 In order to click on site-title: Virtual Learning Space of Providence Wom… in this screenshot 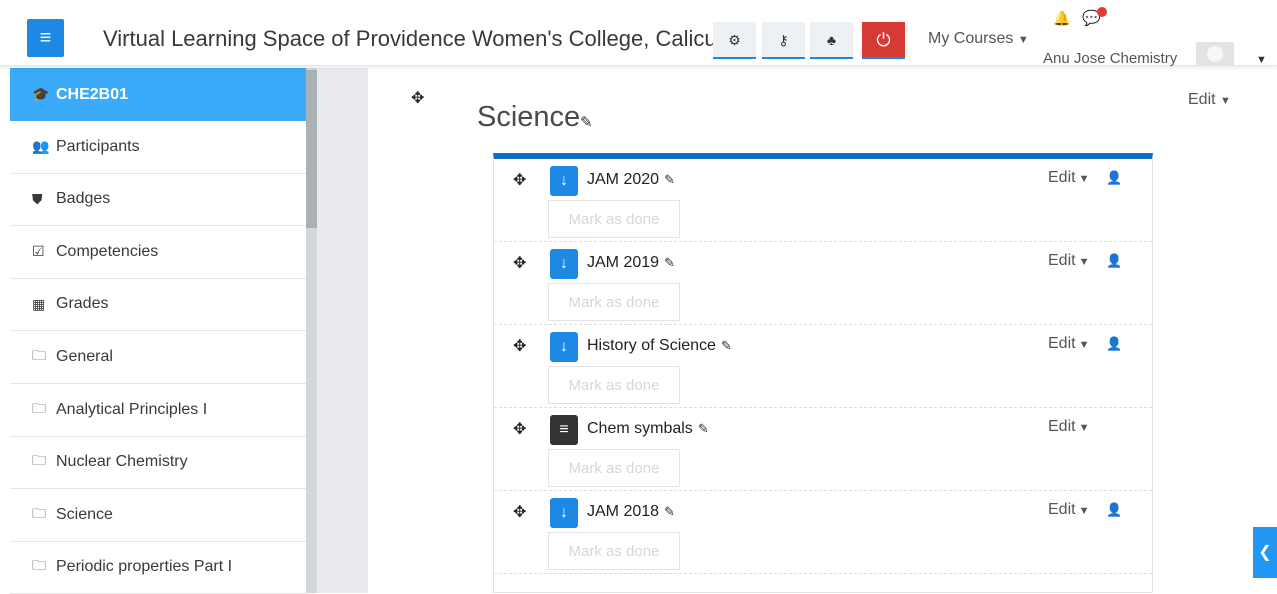, I will do `click(413, 39)`.